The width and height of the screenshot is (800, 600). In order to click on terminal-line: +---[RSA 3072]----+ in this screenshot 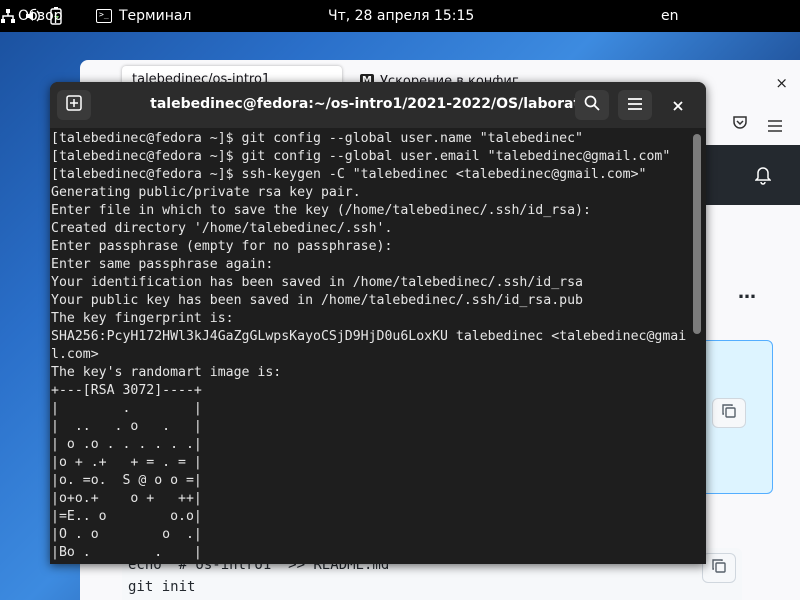, I will do `click(126, 390)`.